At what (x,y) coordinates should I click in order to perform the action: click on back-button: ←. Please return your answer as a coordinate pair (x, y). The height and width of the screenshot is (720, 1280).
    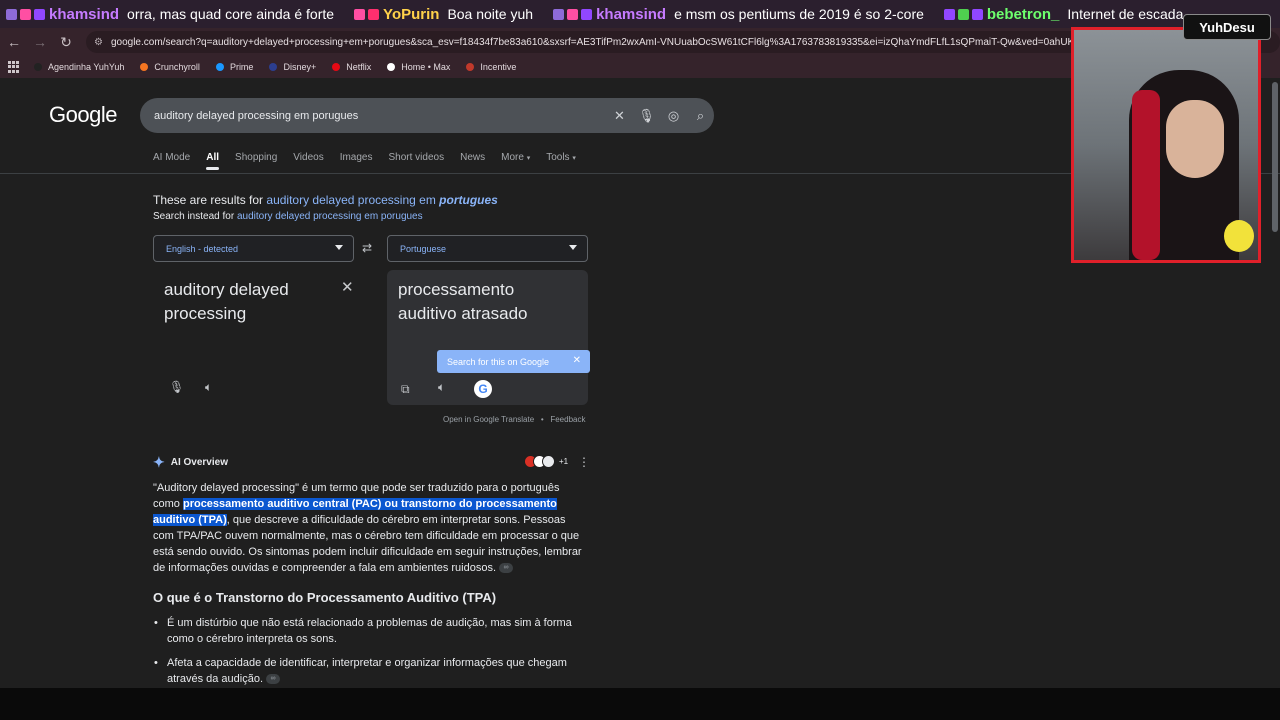
    Looking at the image, I should click on (14, 42).